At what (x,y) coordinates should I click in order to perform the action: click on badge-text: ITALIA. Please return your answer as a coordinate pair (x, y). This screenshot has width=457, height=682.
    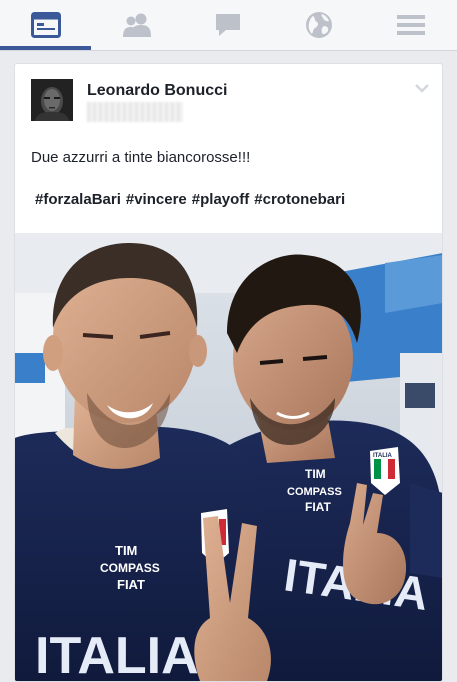
    Looking at the image, I should click on (383, 456).